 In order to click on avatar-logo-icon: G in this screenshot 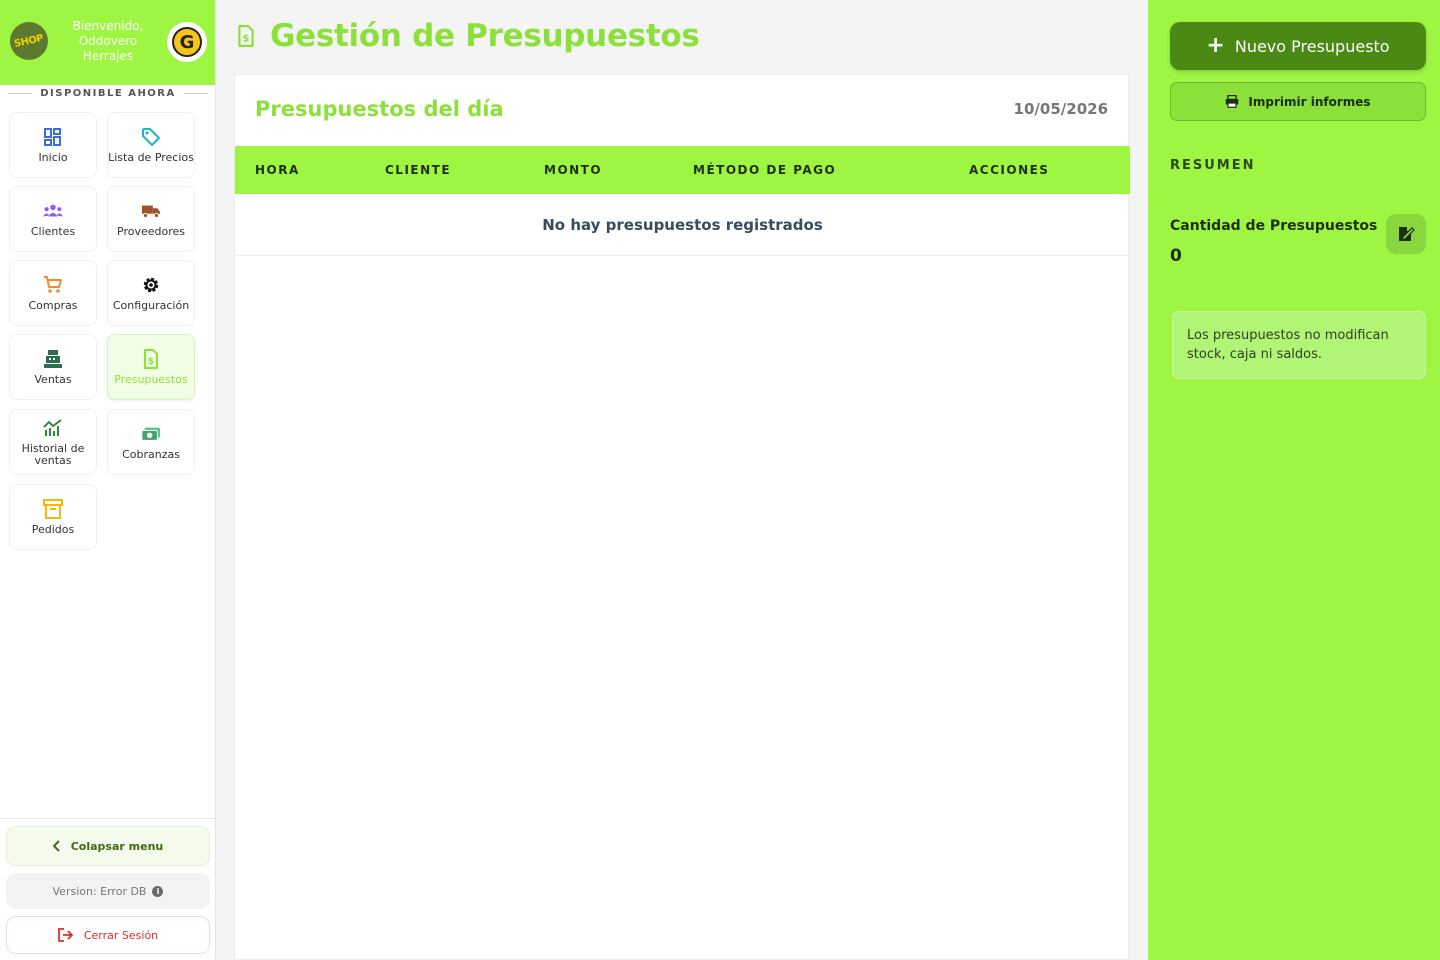, I will do `click(187, 42)`.